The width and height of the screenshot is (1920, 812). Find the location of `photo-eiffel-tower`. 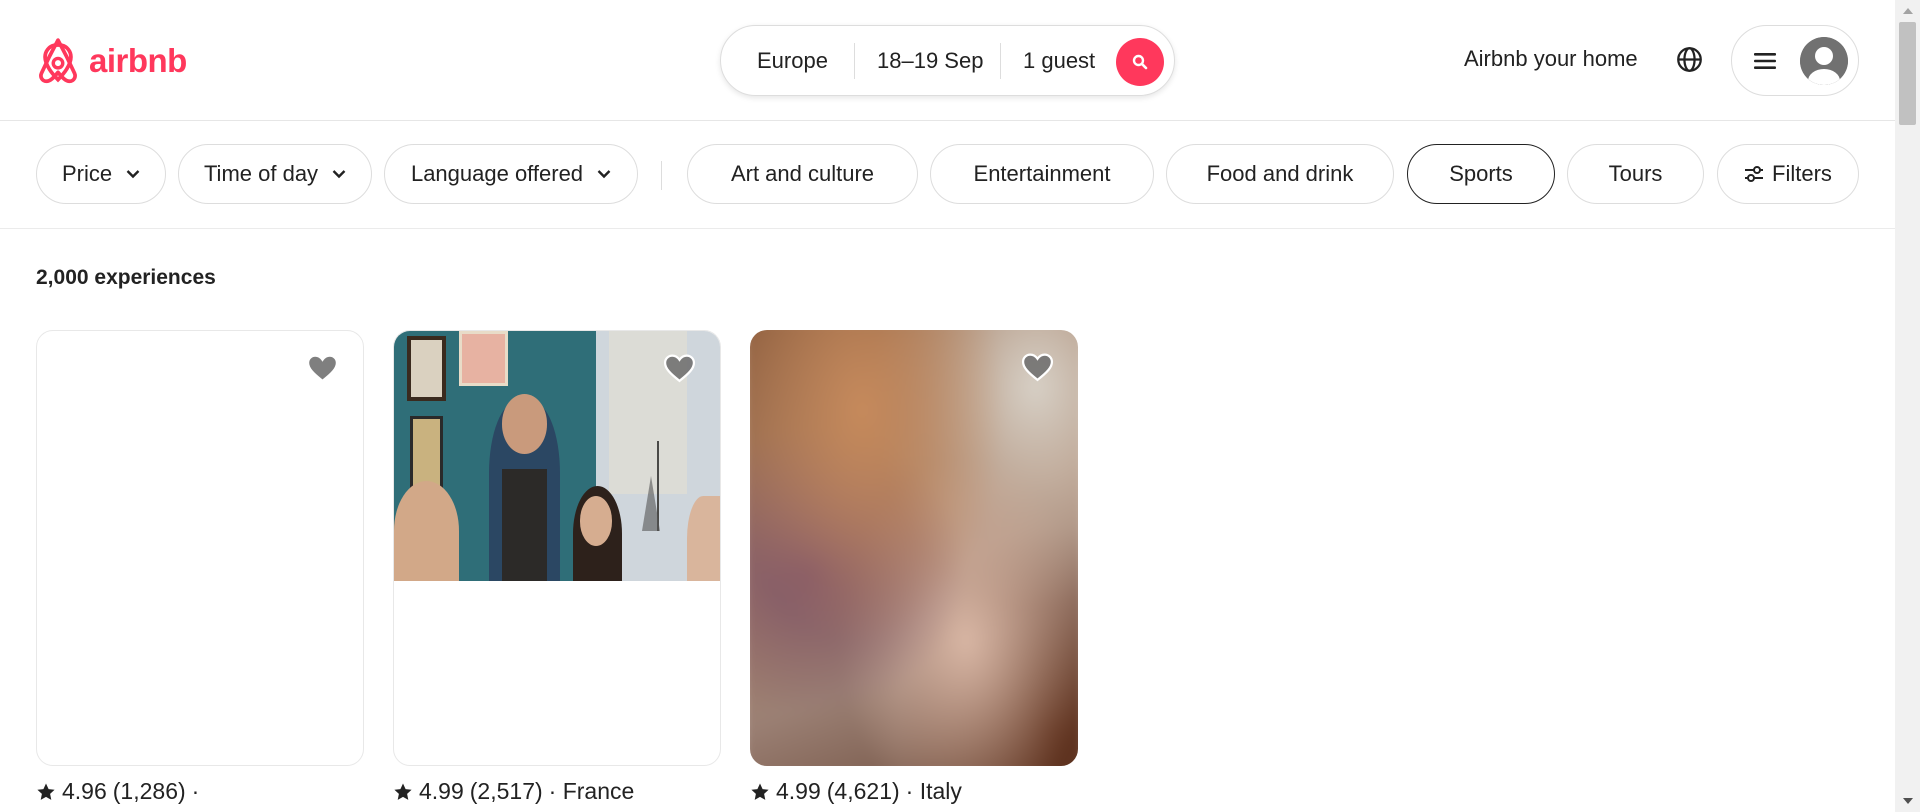

photo-eiffel-tower is located at coordinates (655, 486).